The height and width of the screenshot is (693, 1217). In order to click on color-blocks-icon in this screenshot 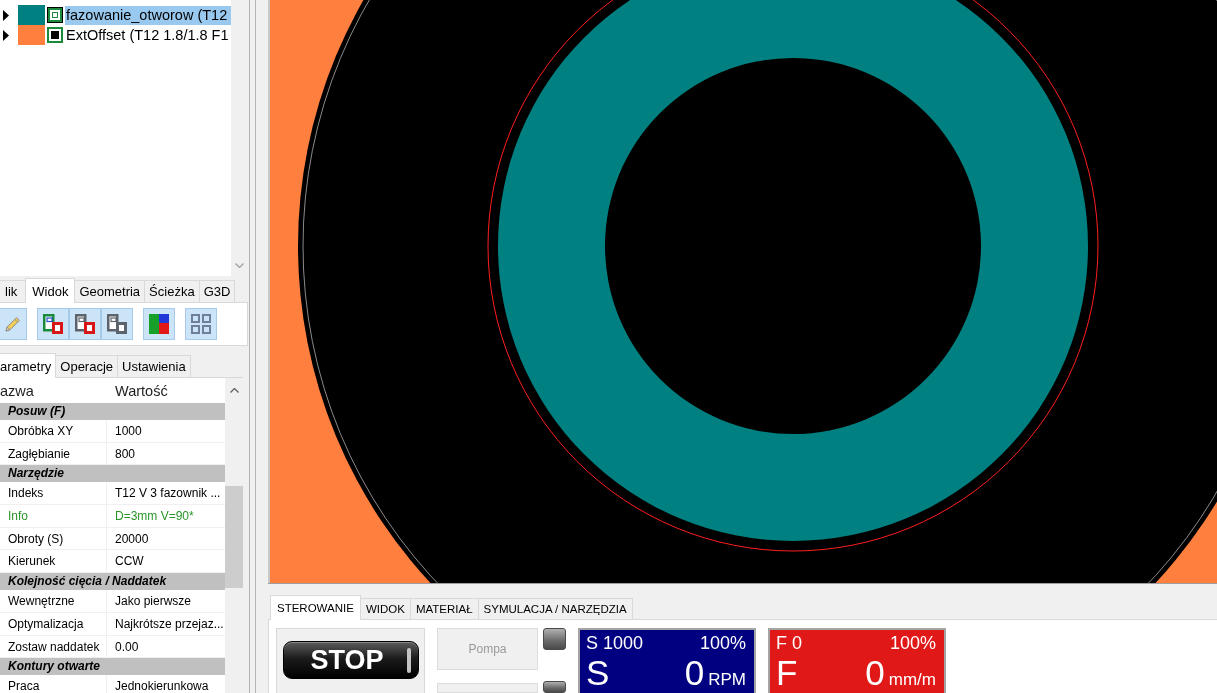, I will do `click(159, 324)`.